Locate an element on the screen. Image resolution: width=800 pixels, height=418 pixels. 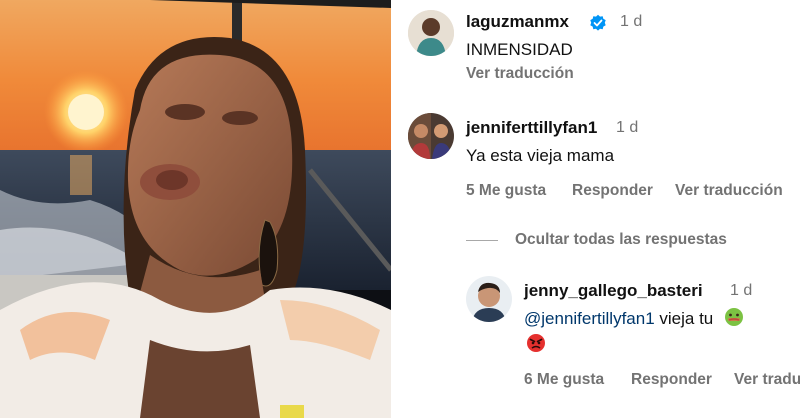
hide-replies-divider is located at coordinates (482, 240).